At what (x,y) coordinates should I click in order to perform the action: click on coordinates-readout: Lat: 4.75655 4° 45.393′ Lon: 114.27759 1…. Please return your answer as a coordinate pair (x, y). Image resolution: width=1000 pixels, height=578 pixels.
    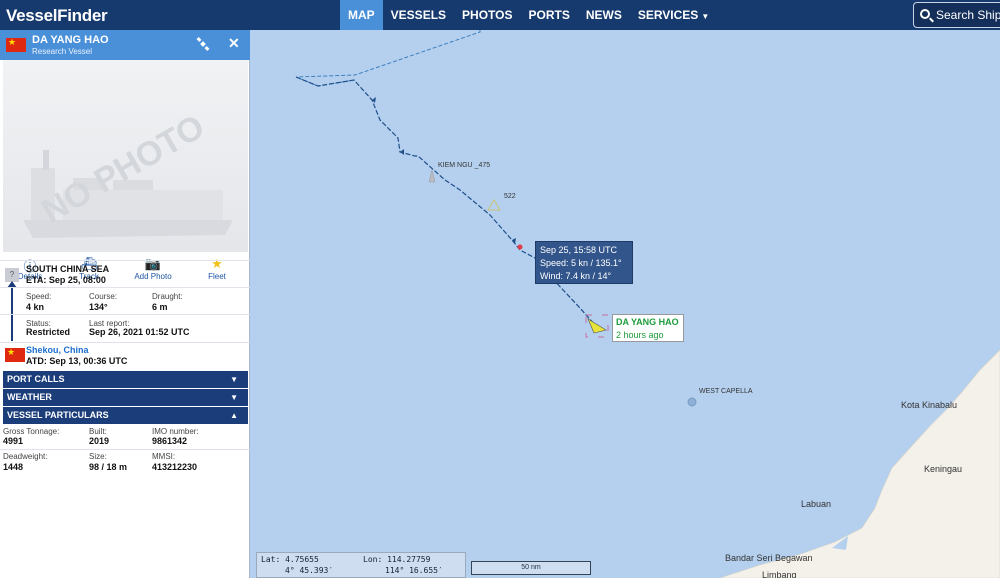
    Looking at the image, I should click on (361, 565).